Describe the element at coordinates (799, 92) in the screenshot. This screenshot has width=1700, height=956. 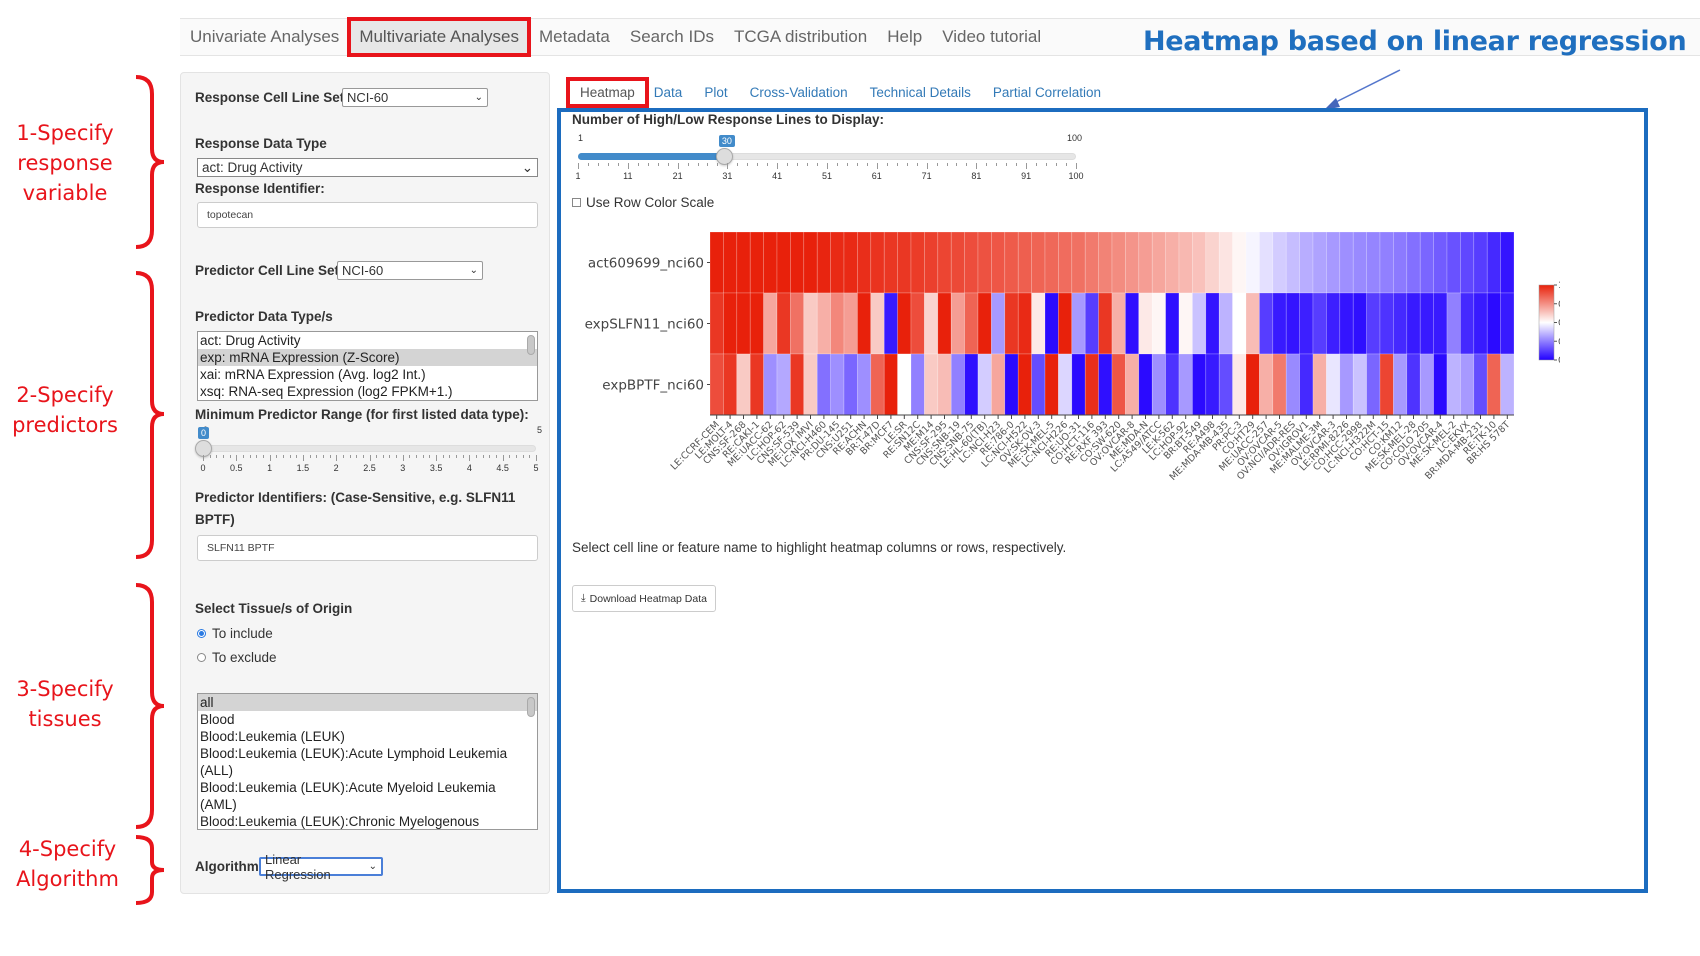
I see `tab-cross-validation: Cross-Validation` at that location.